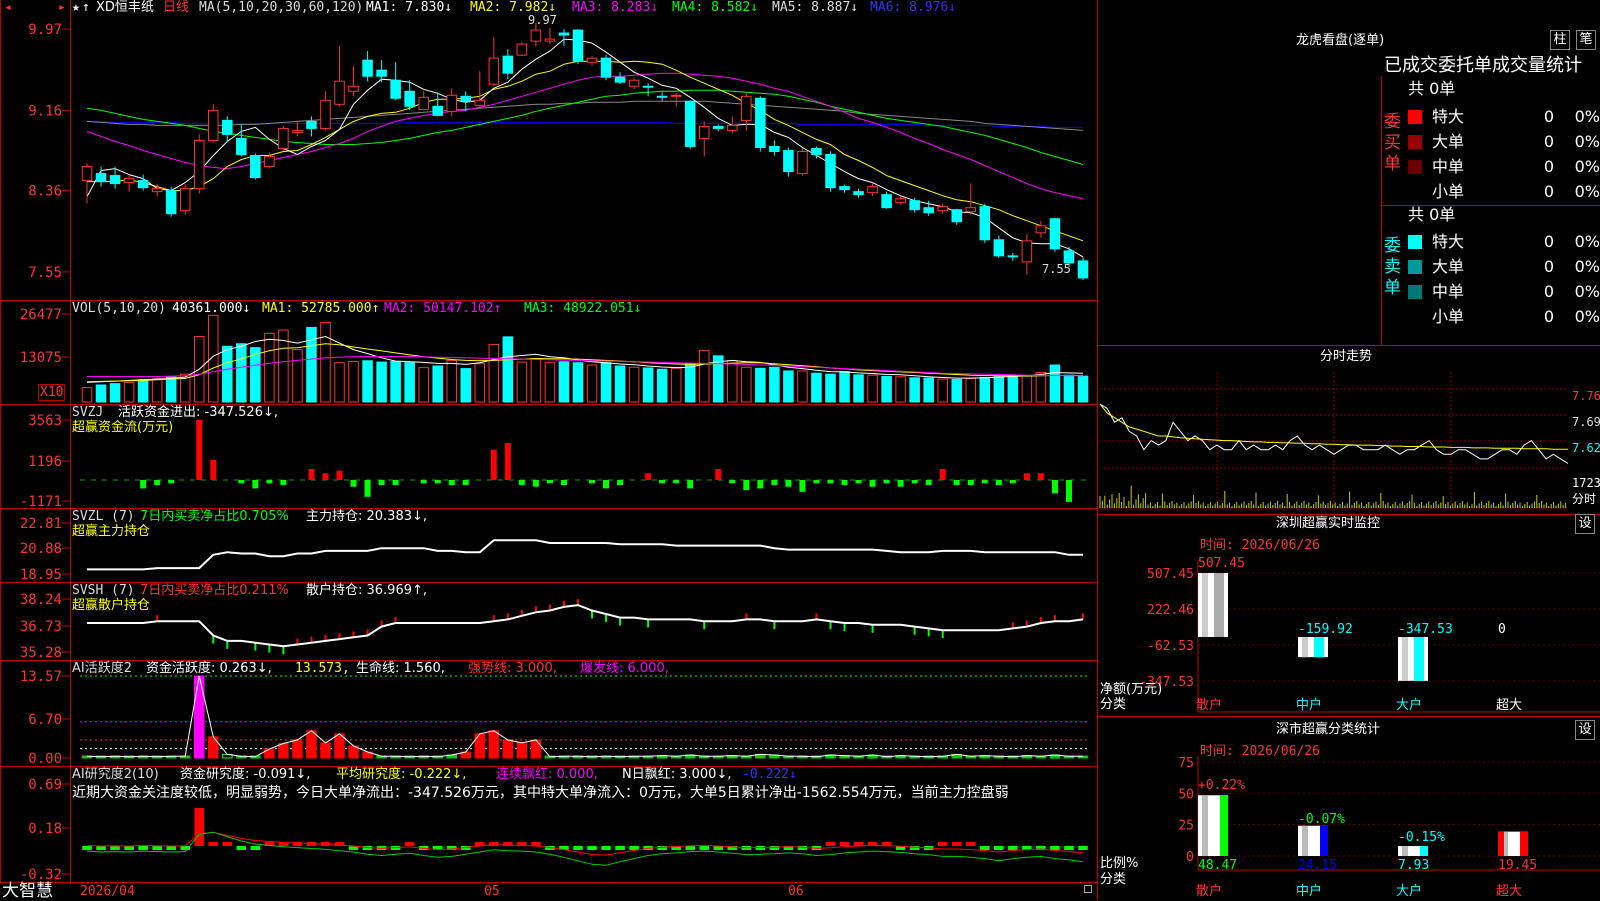  I want to click on pen-mode-button: 笔, so click(1586, 40).